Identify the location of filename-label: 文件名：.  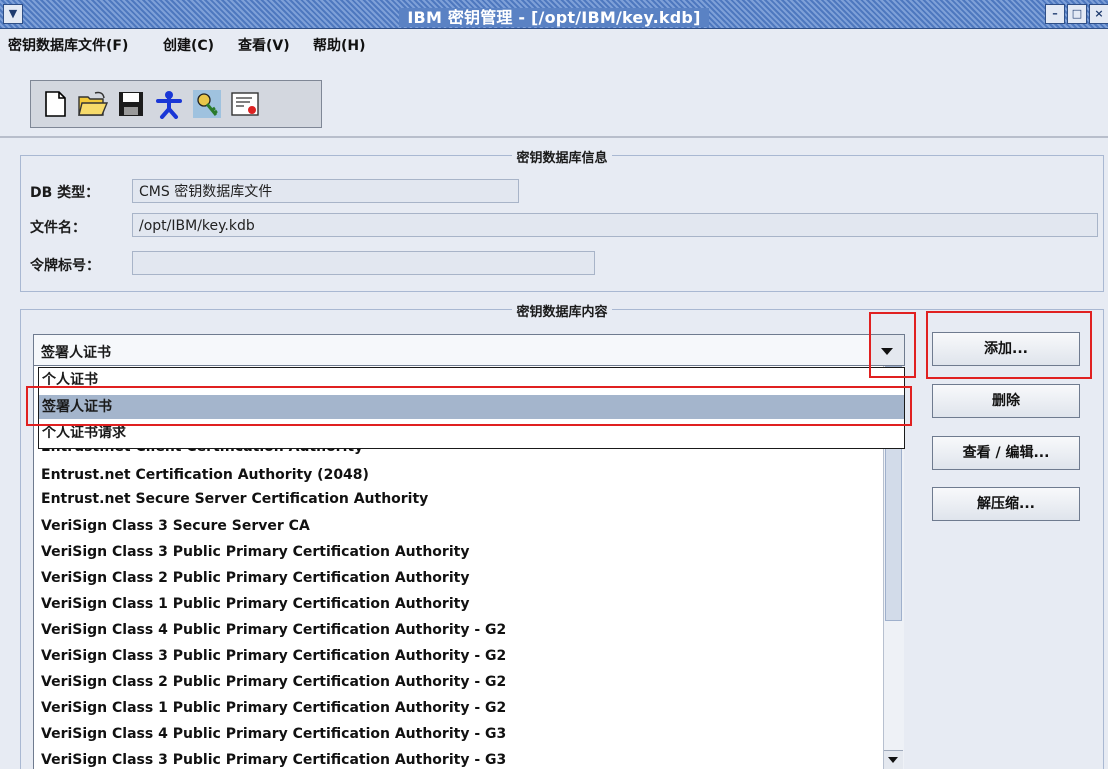
(58, 228).